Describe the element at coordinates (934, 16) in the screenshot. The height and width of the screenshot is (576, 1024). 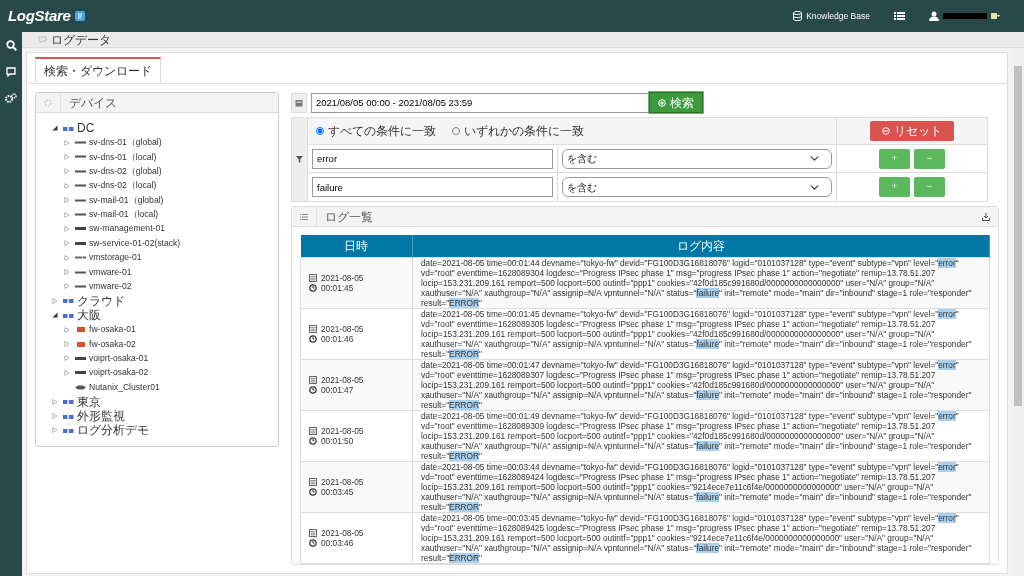
I see `user-icon` at that location.